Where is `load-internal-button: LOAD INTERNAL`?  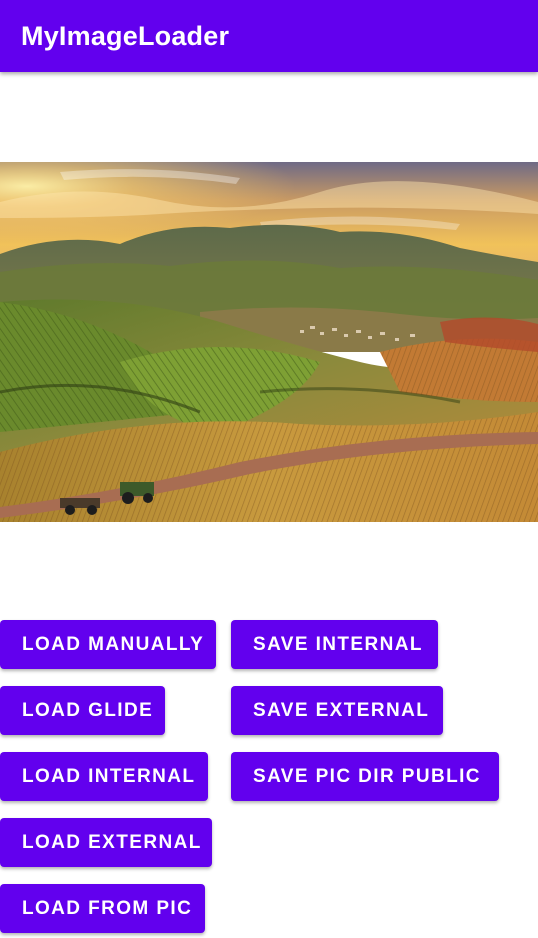 load-internal-button: LOAD INTERNAL is located at coordinates (104, 776).